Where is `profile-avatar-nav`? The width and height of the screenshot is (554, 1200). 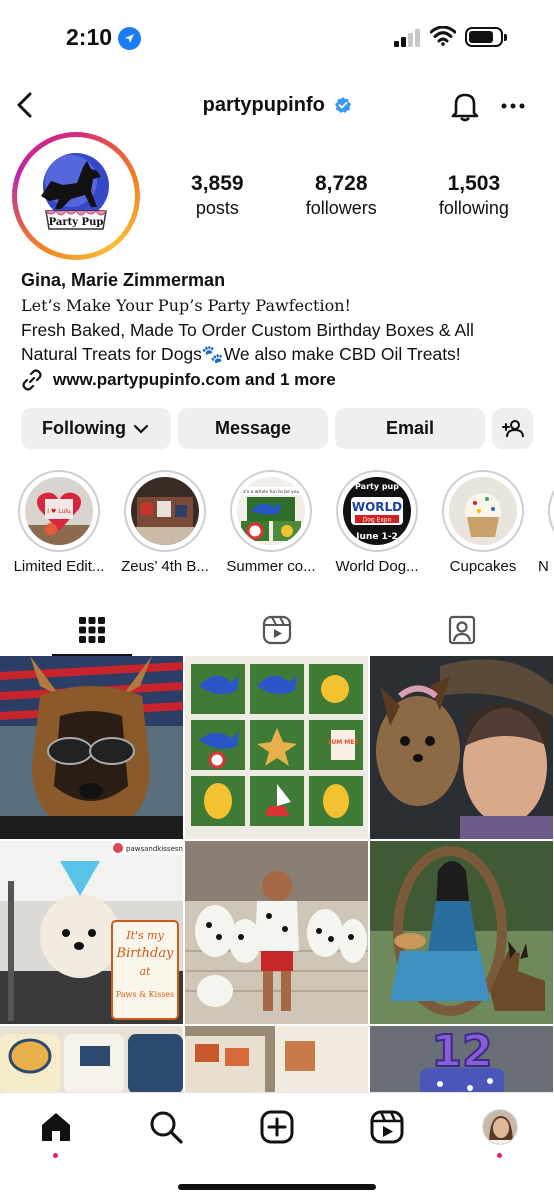
profile-avatar-nav is located at coordinates (500, 1127).